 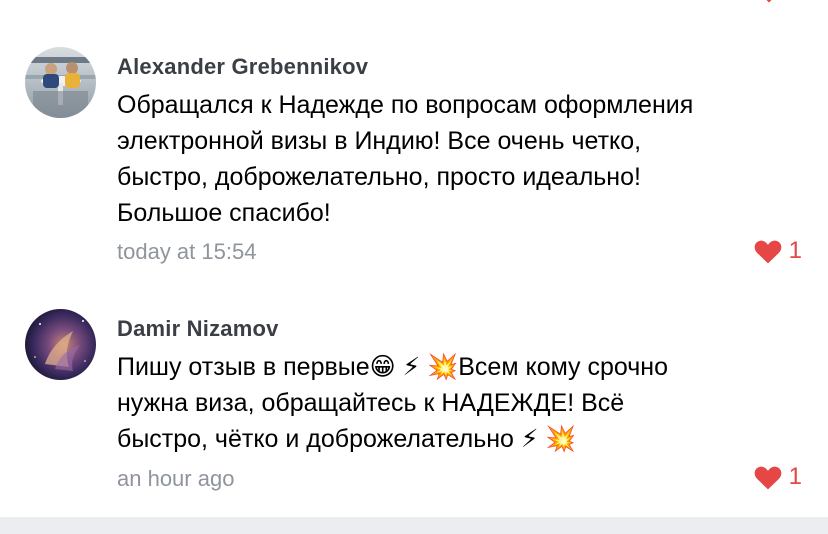 What do you see at coordinates (186, 252) in the screenshot?
I see `comment-timestamp: today at 15:54` at bounding box center [186, 252].